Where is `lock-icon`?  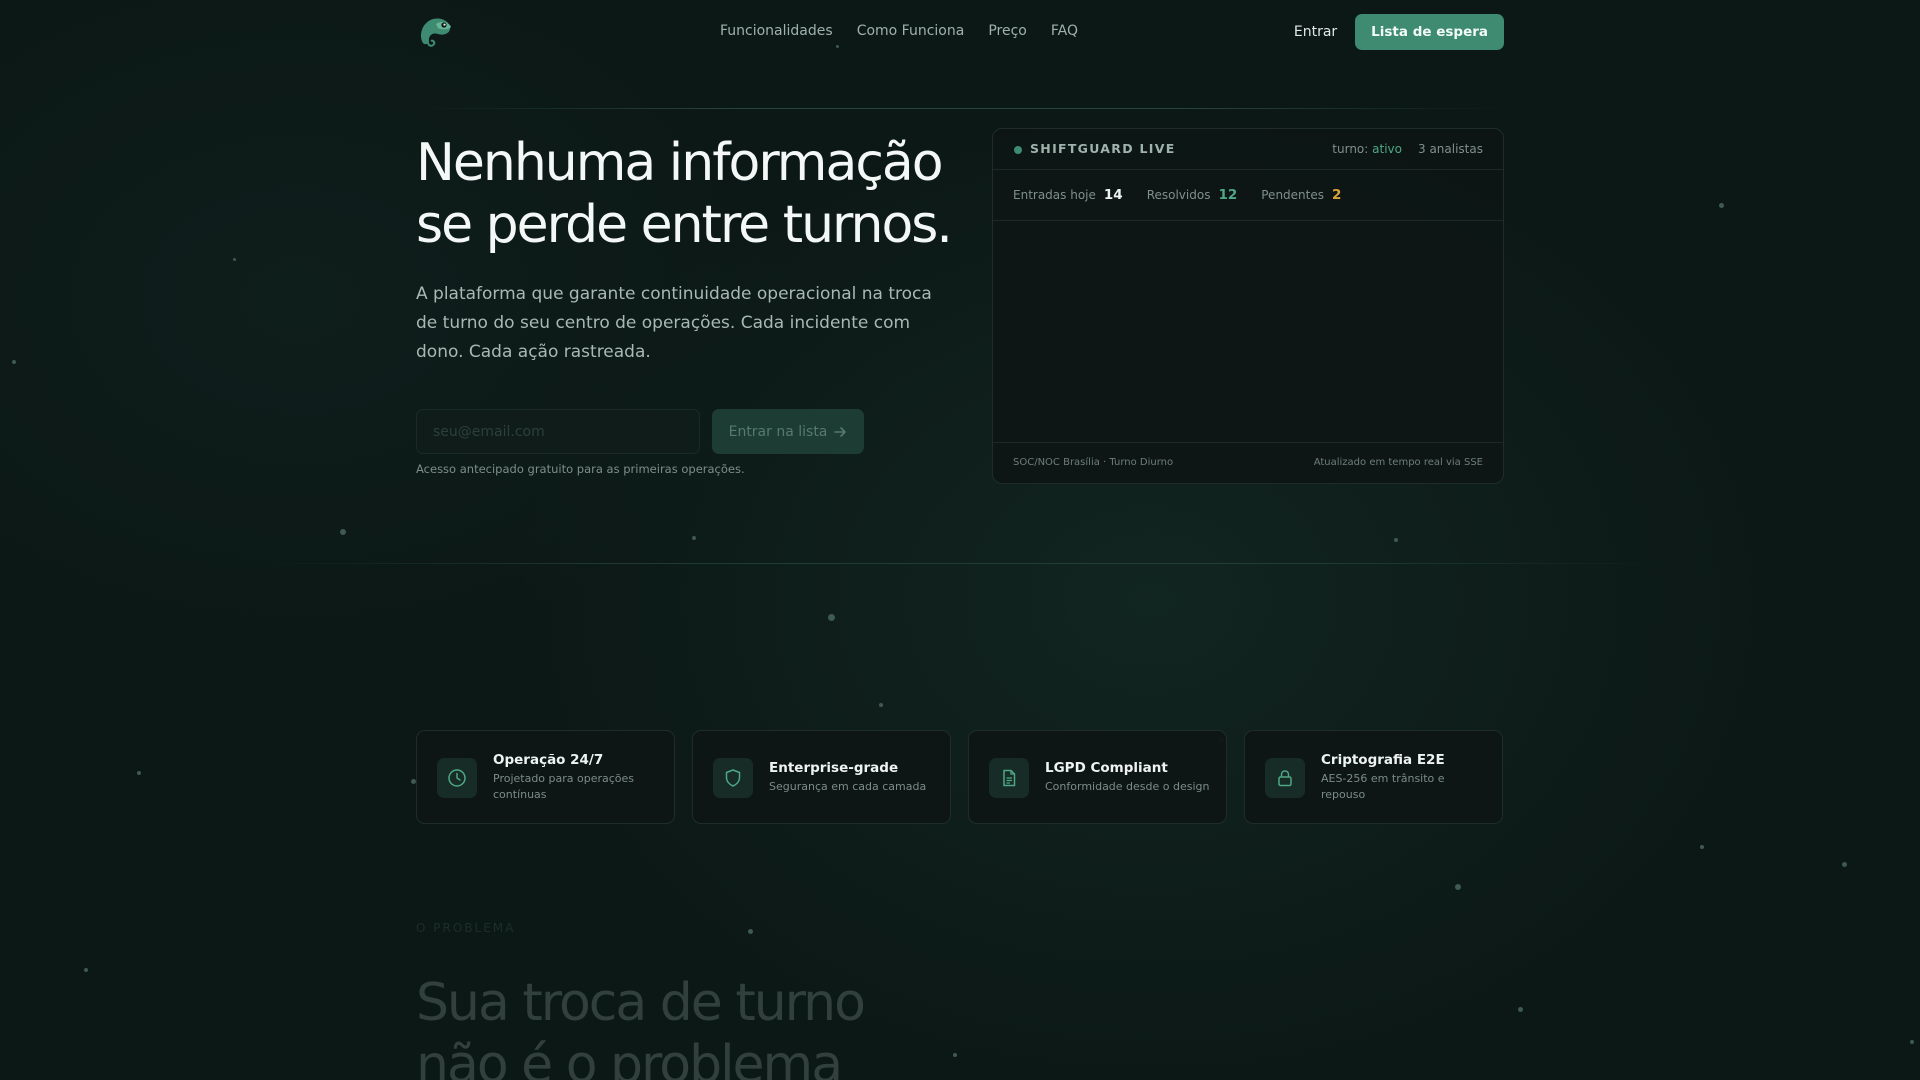 lock-icon is located at coordinates (1285, 778).